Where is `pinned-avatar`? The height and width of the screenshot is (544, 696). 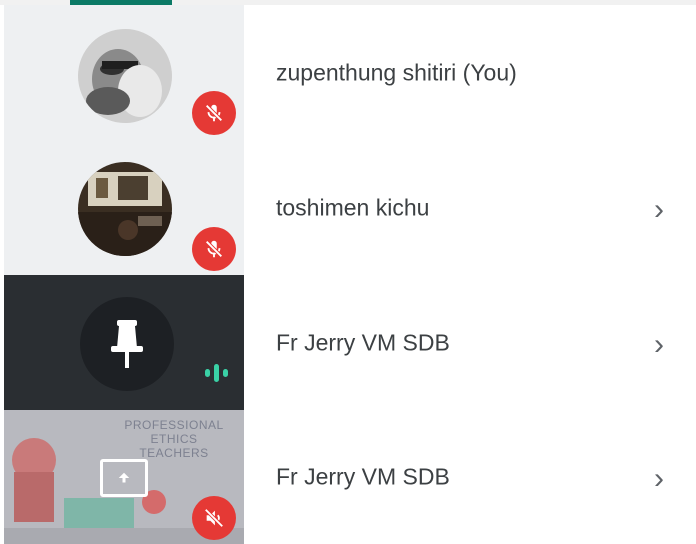
pinned-avatar is located at coordinates (127, 344).